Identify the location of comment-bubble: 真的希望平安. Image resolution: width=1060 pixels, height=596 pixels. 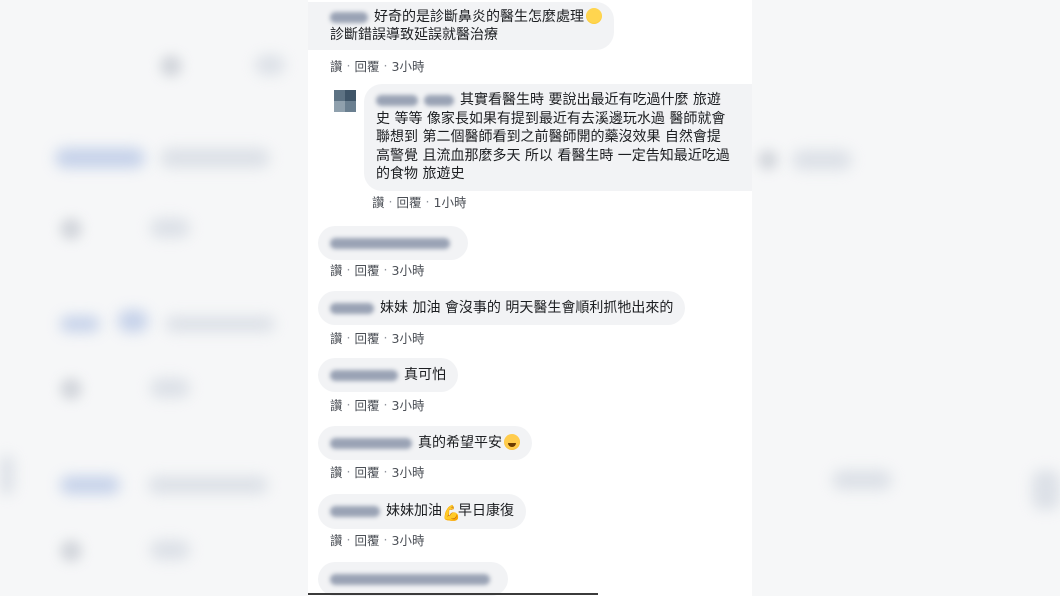
(425, 443).